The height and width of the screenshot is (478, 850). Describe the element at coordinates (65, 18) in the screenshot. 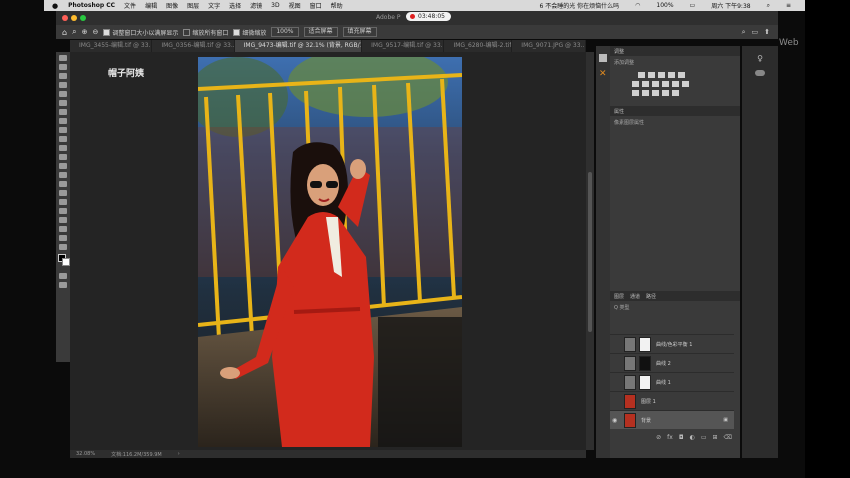

I see `close-window-icon` at that location.